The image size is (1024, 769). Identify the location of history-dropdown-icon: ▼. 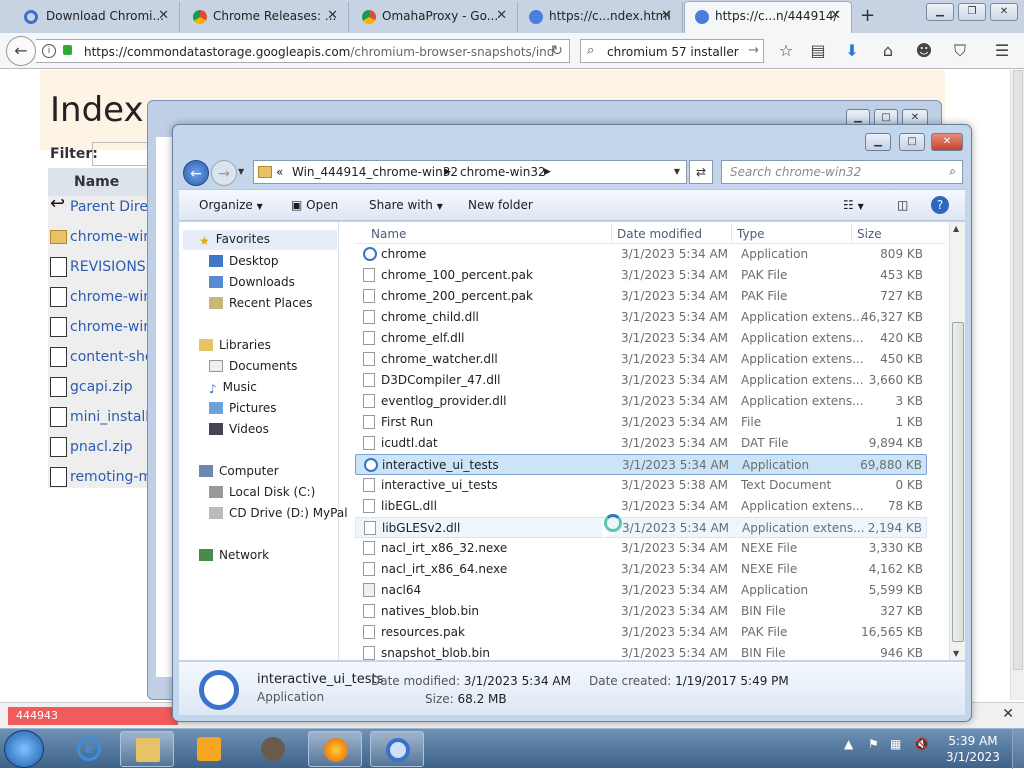
(241, 171).